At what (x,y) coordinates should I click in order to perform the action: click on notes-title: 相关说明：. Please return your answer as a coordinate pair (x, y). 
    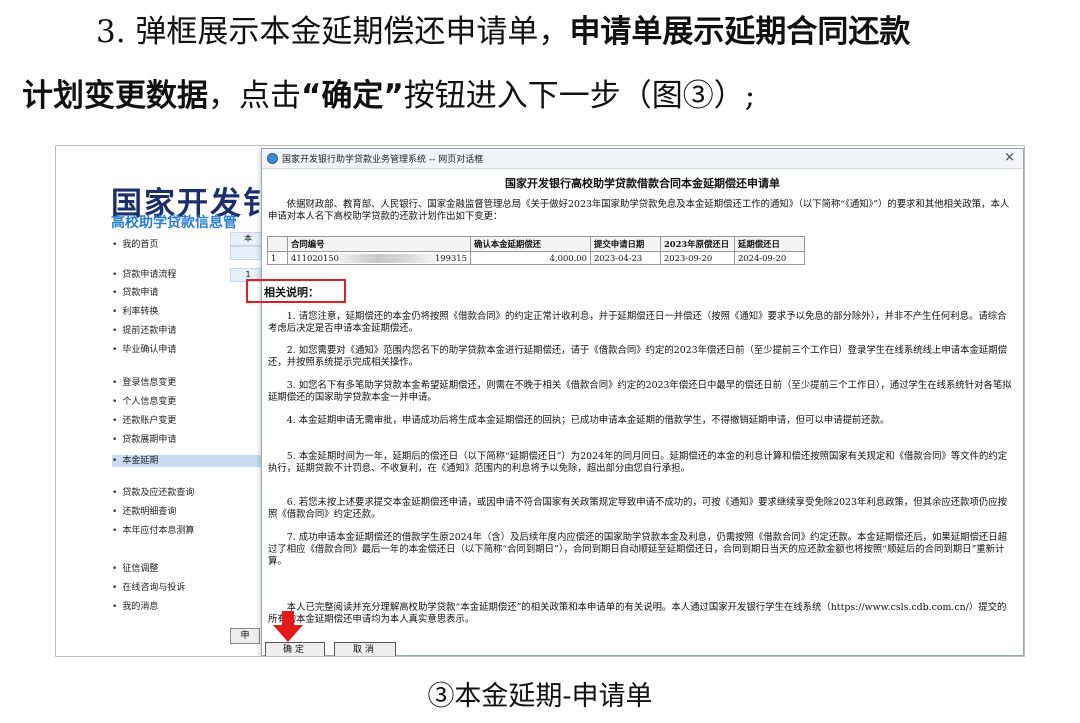
    Looking at the image, I should click on (291, 292).